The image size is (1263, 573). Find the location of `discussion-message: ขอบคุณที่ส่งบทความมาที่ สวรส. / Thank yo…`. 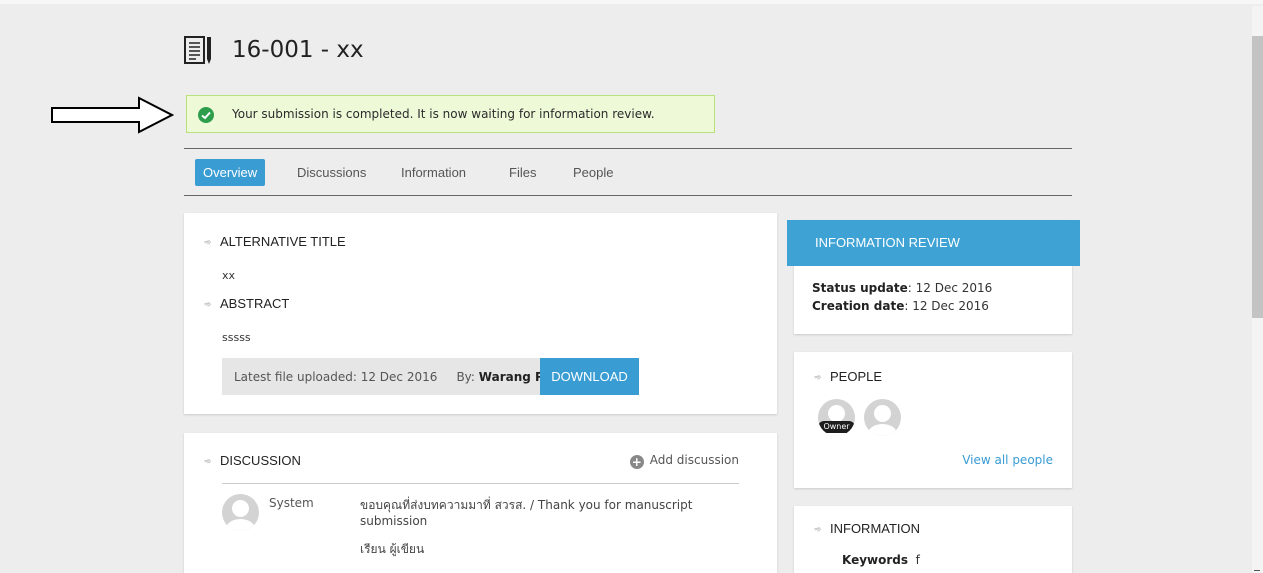

discussion-message: ขอบคุณที่ส่งบทความมาที่ สวรส. / Thank yo… is located at coordinates (526, 505).